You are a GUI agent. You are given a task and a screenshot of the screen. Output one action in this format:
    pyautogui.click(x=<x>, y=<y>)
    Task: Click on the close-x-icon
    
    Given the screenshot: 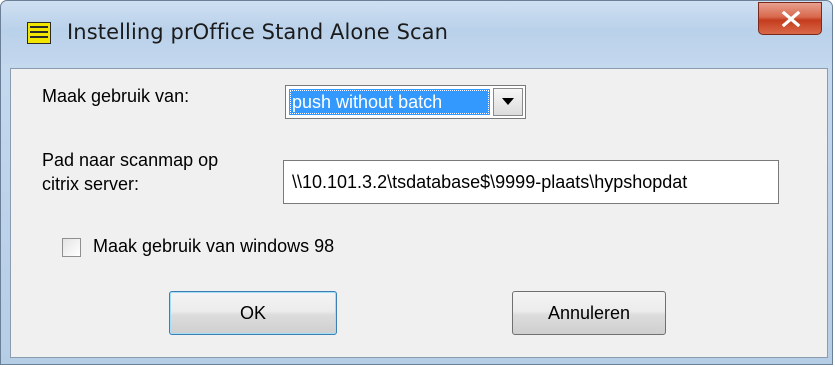 What is the action you would take?
    pyautogui.click(x=791, y=19)
    